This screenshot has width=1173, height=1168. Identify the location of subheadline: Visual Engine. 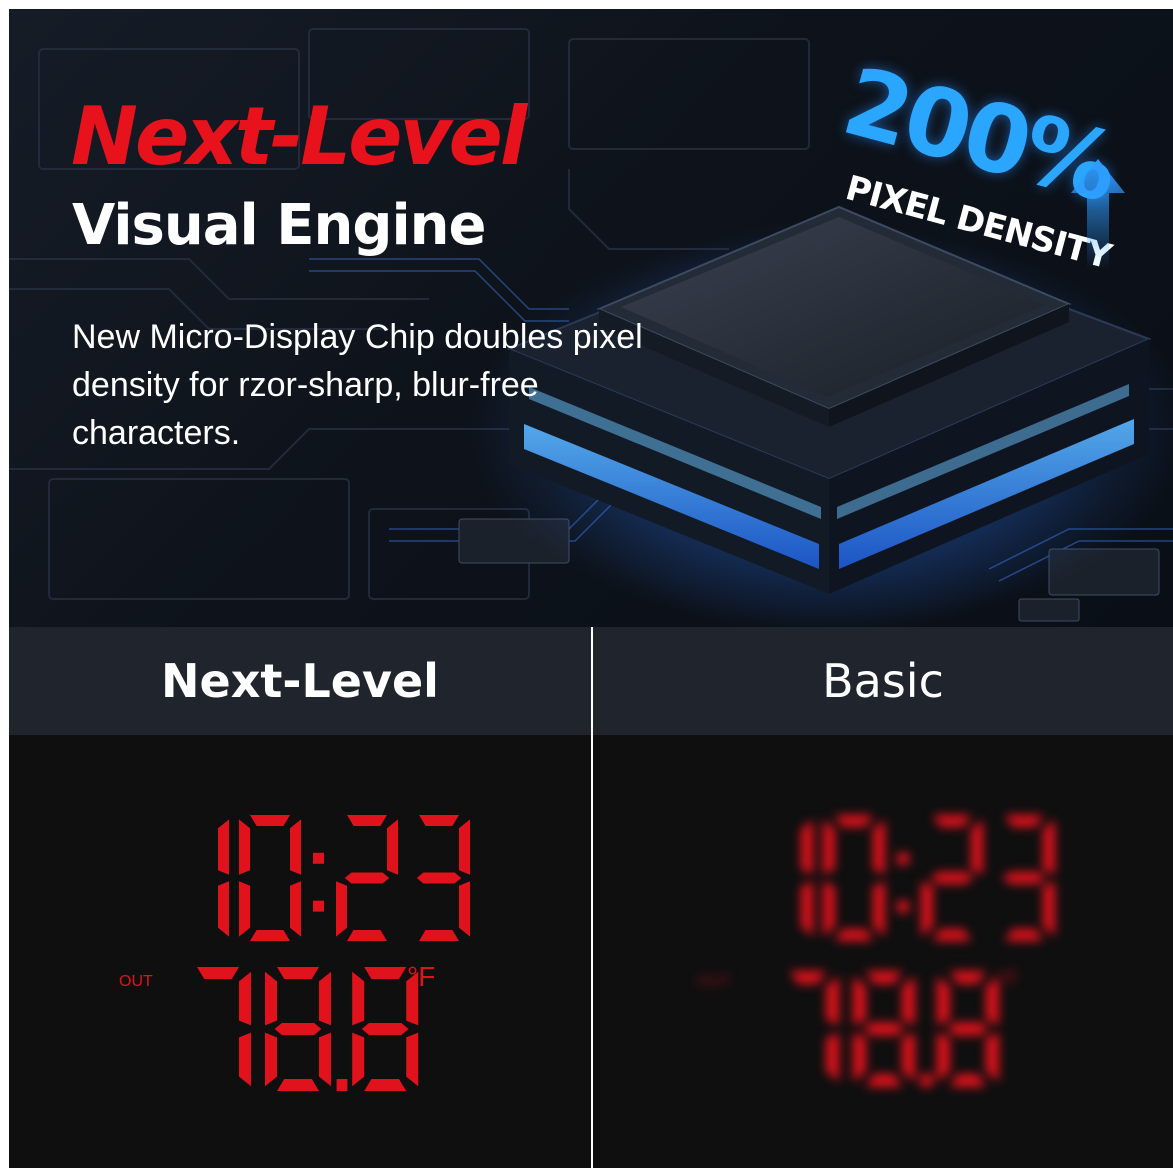
(279, 225).